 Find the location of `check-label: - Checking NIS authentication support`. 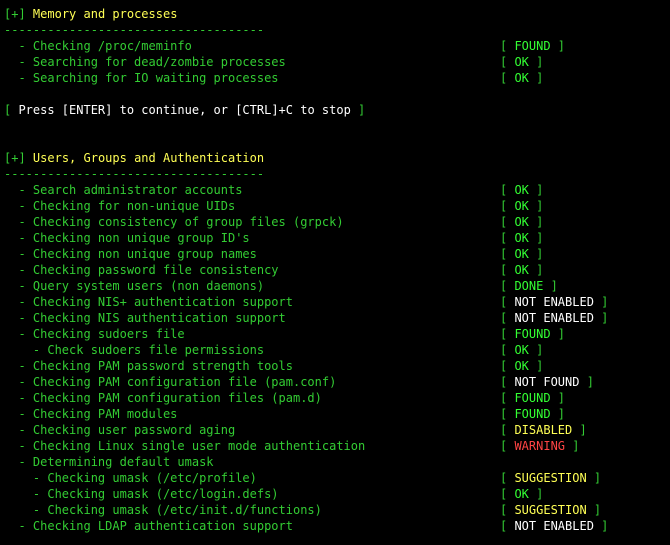

check-label: - Checking NIS authentication support is located at coordinates (145, 318).